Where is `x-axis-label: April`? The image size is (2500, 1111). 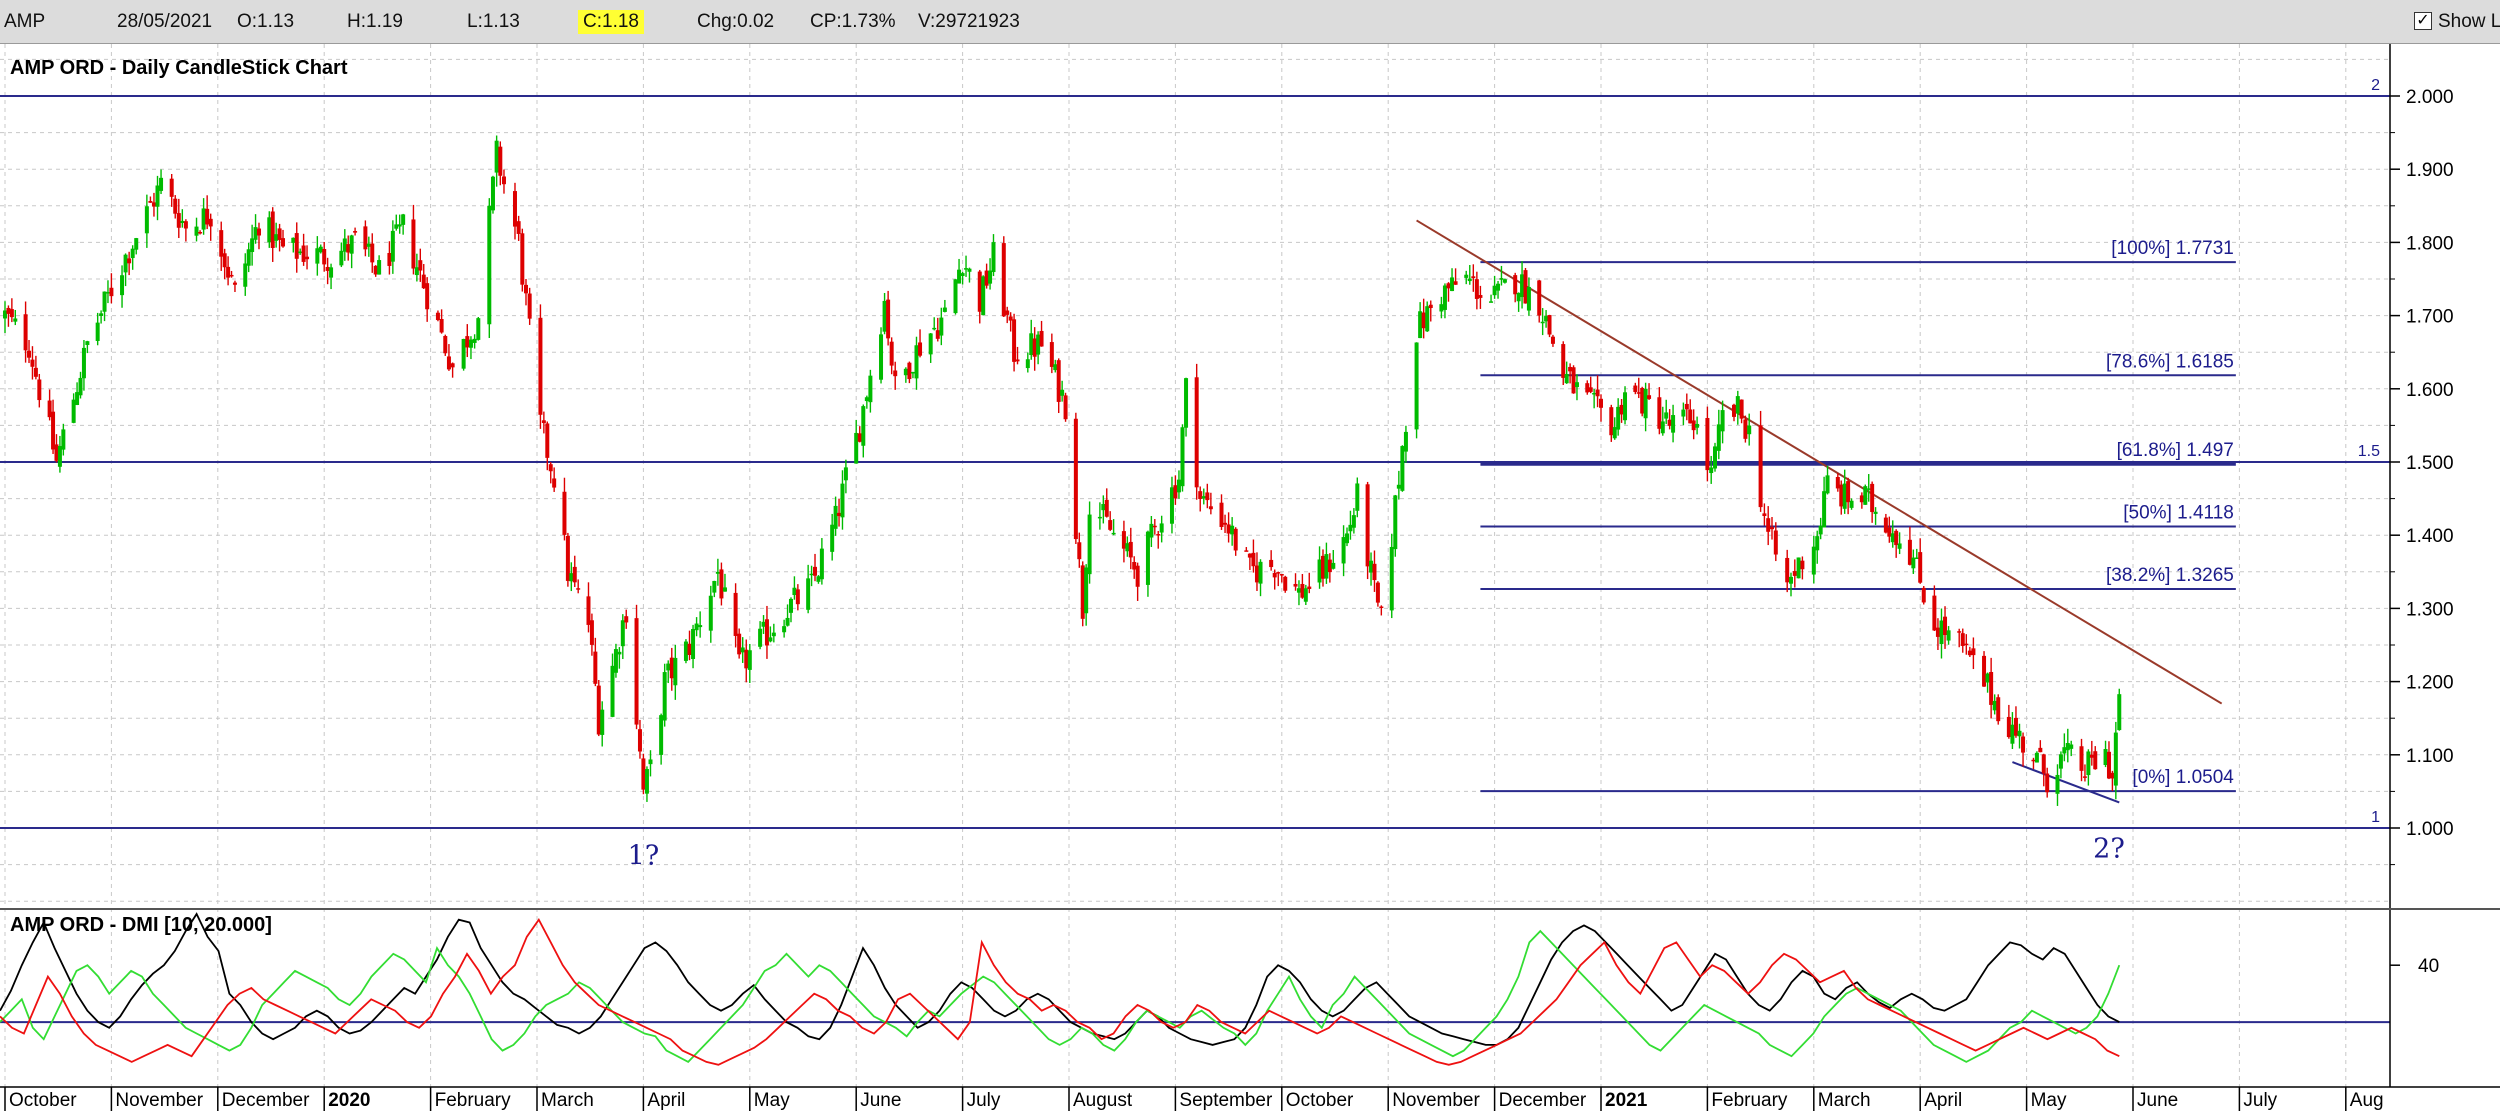 x-axis-label: April is located at coordinates (666, 1100).